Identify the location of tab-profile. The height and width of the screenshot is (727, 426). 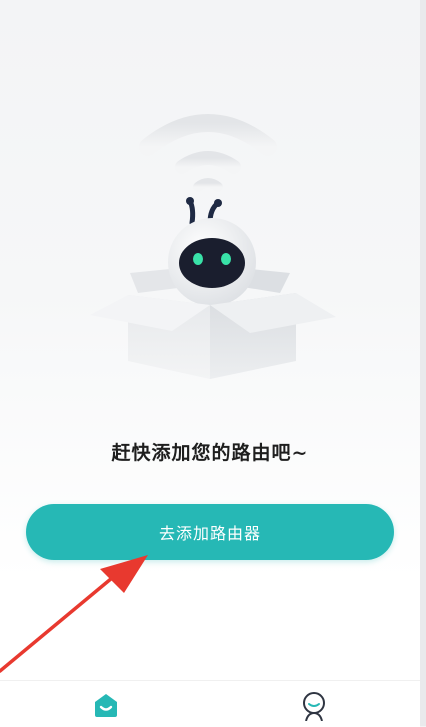
(314, 708).